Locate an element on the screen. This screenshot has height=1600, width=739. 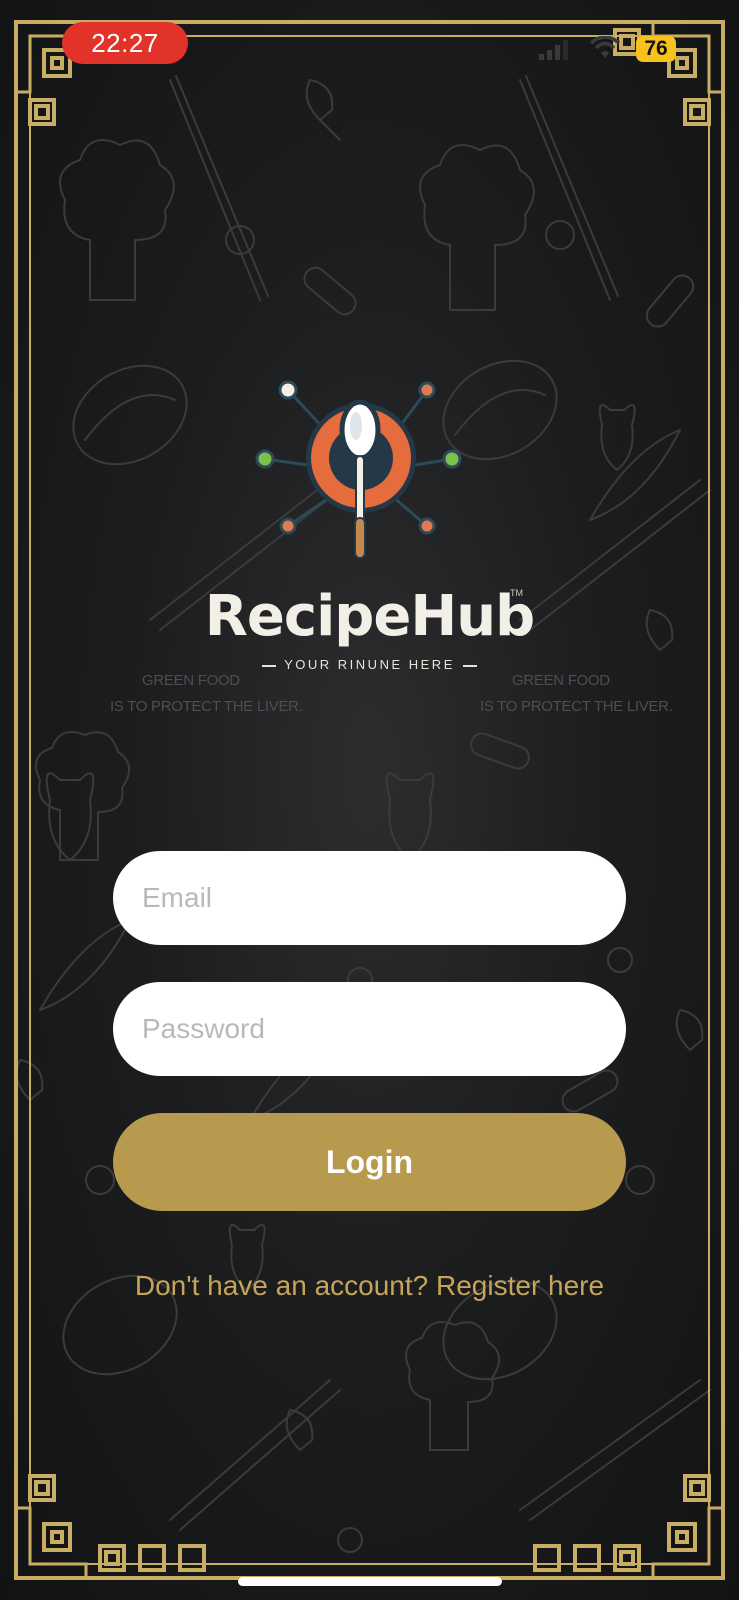
login-button: Login is located at coordinates (369, 1162).